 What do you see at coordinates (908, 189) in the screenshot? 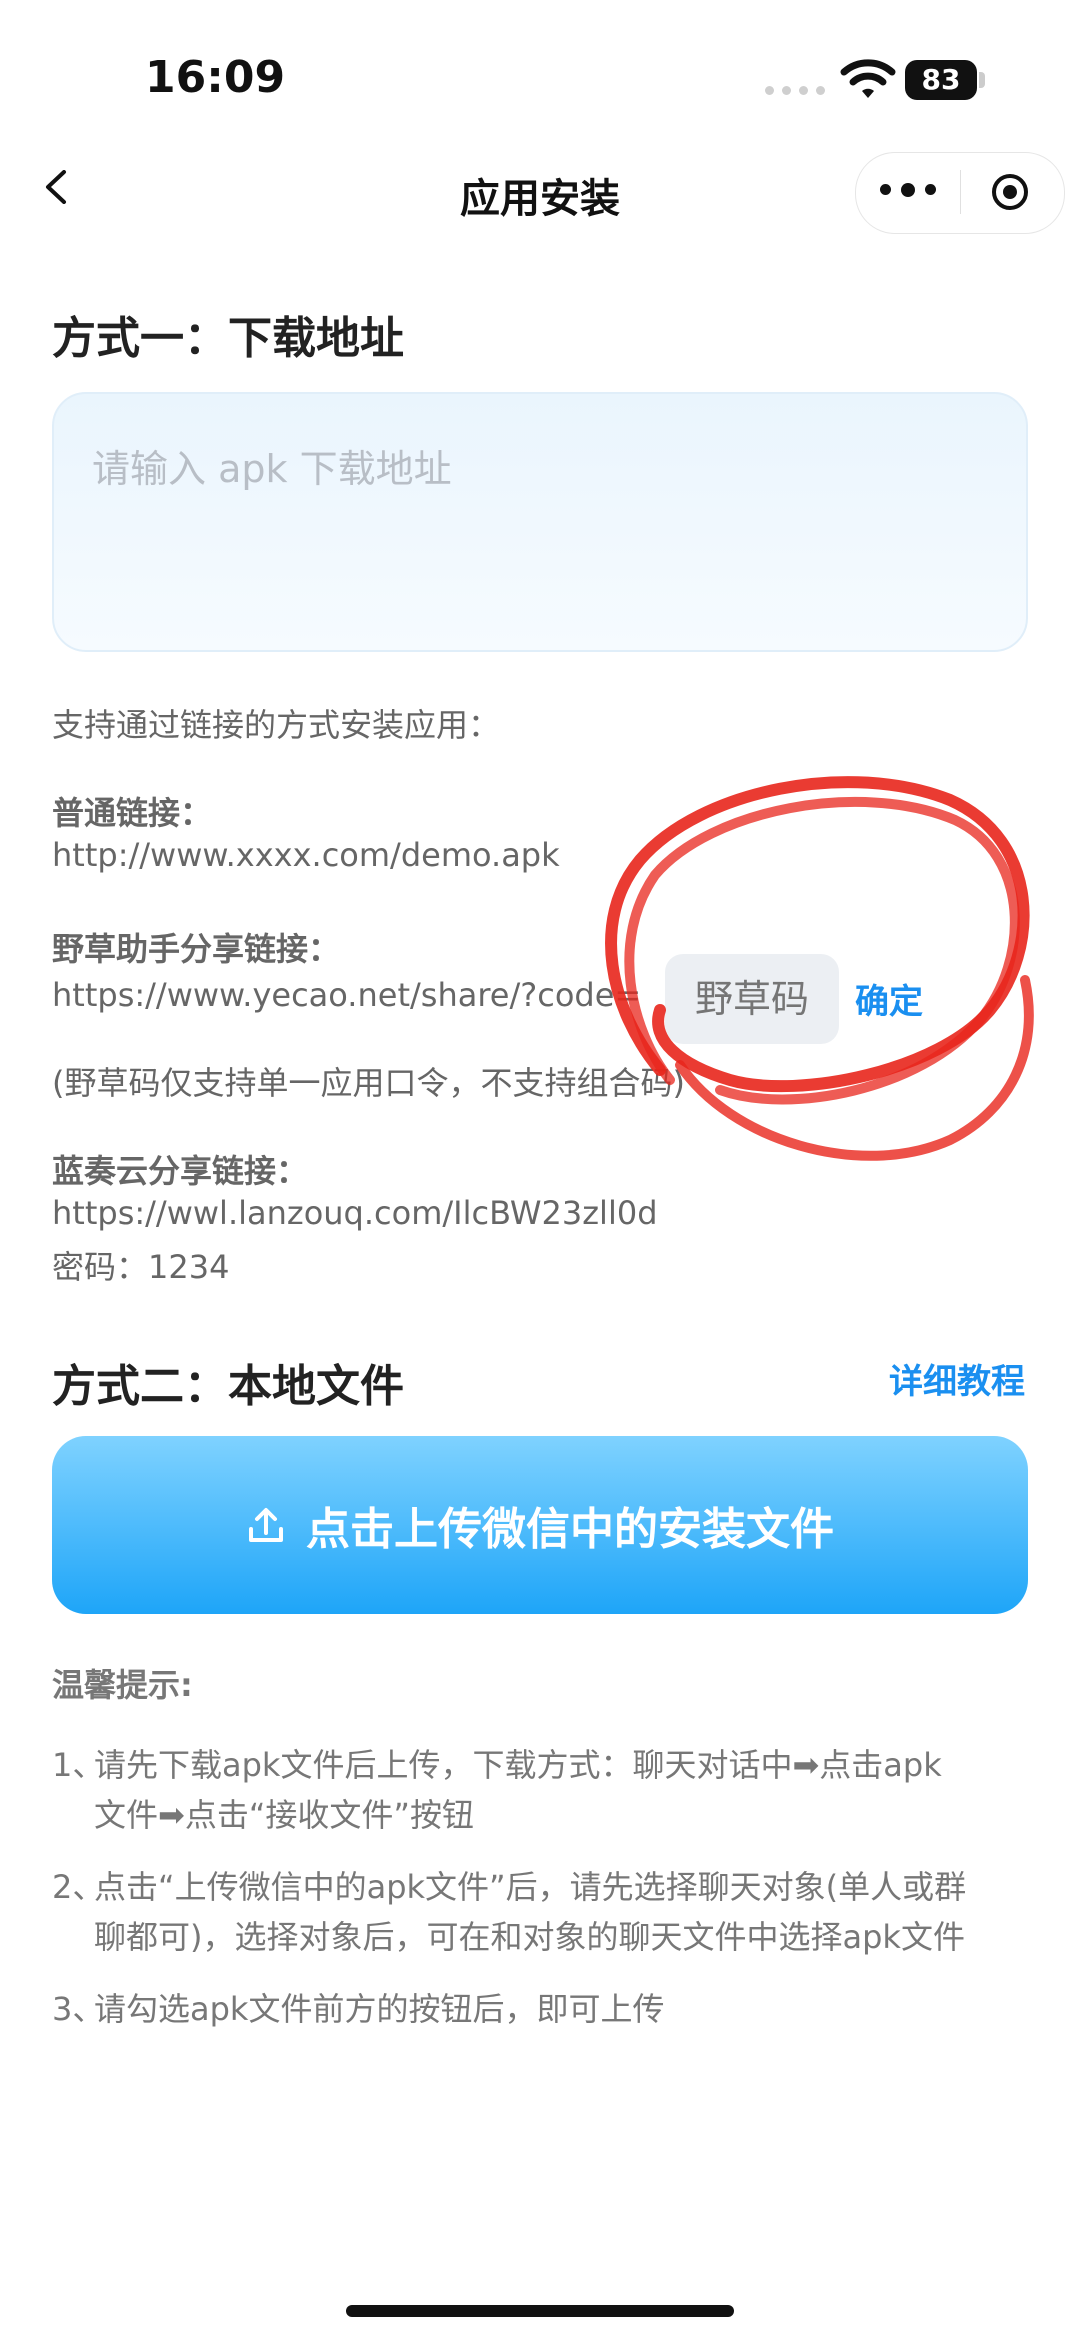
I see `more-icon` at bounding box center [908, 189].